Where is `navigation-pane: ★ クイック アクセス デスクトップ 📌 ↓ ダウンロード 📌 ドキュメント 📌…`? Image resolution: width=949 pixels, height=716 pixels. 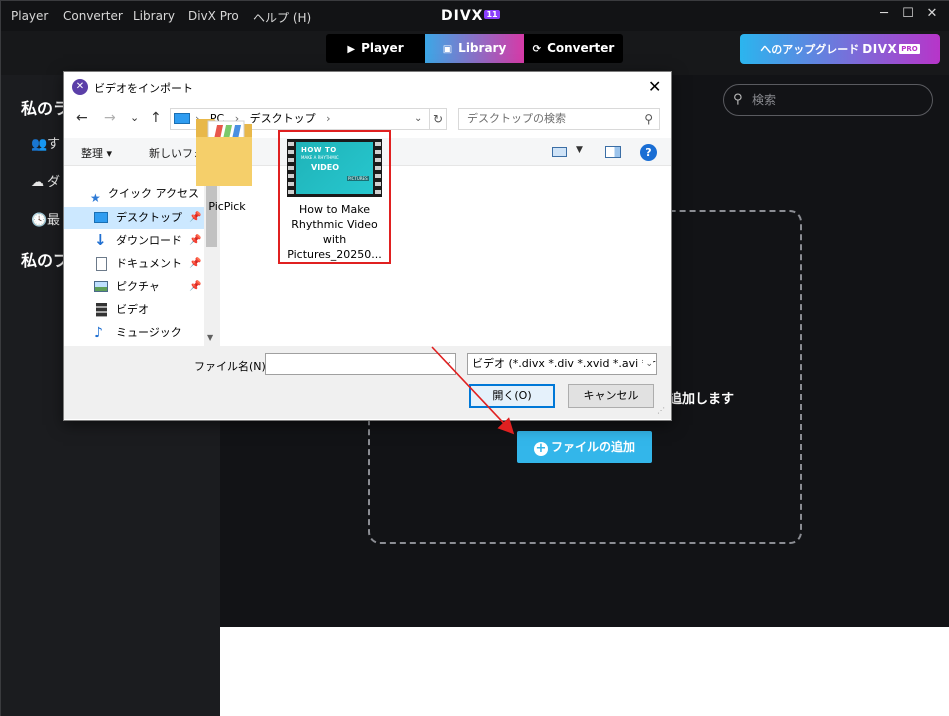 navigation-pane: ★ クイック アクセス デスクトップ 📌 ↓ ダウンロード 📌 ドキュメント 📌… is located at coordinates (141, 257).